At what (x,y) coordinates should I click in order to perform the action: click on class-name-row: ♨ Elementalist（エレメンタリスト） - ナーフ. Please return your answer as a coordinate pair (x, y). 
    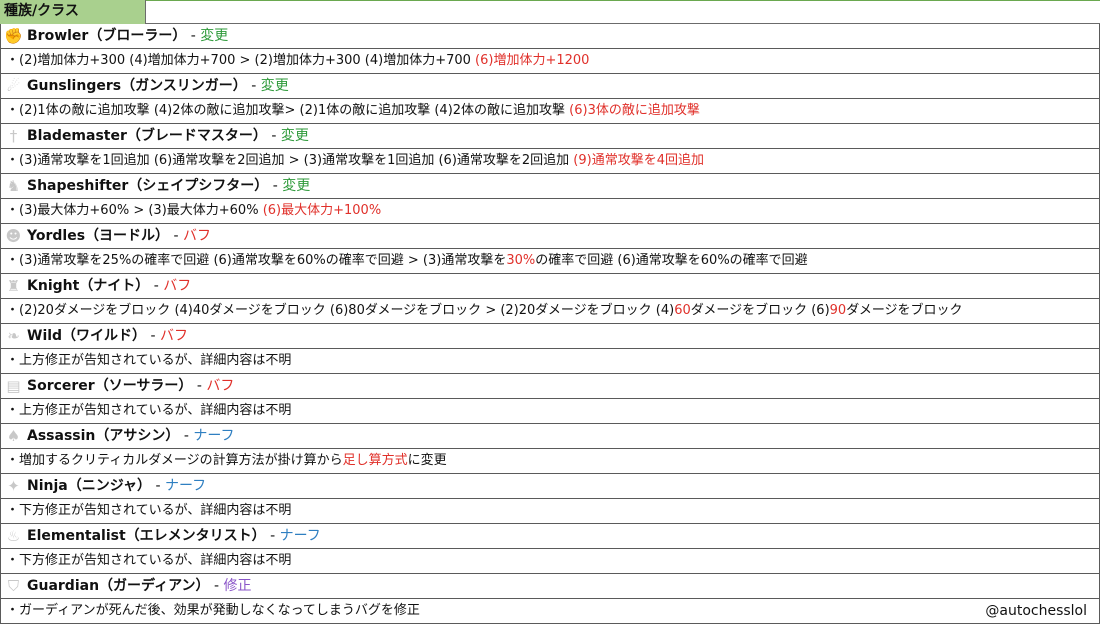
    Looking at the image, I should click on (550, 536).